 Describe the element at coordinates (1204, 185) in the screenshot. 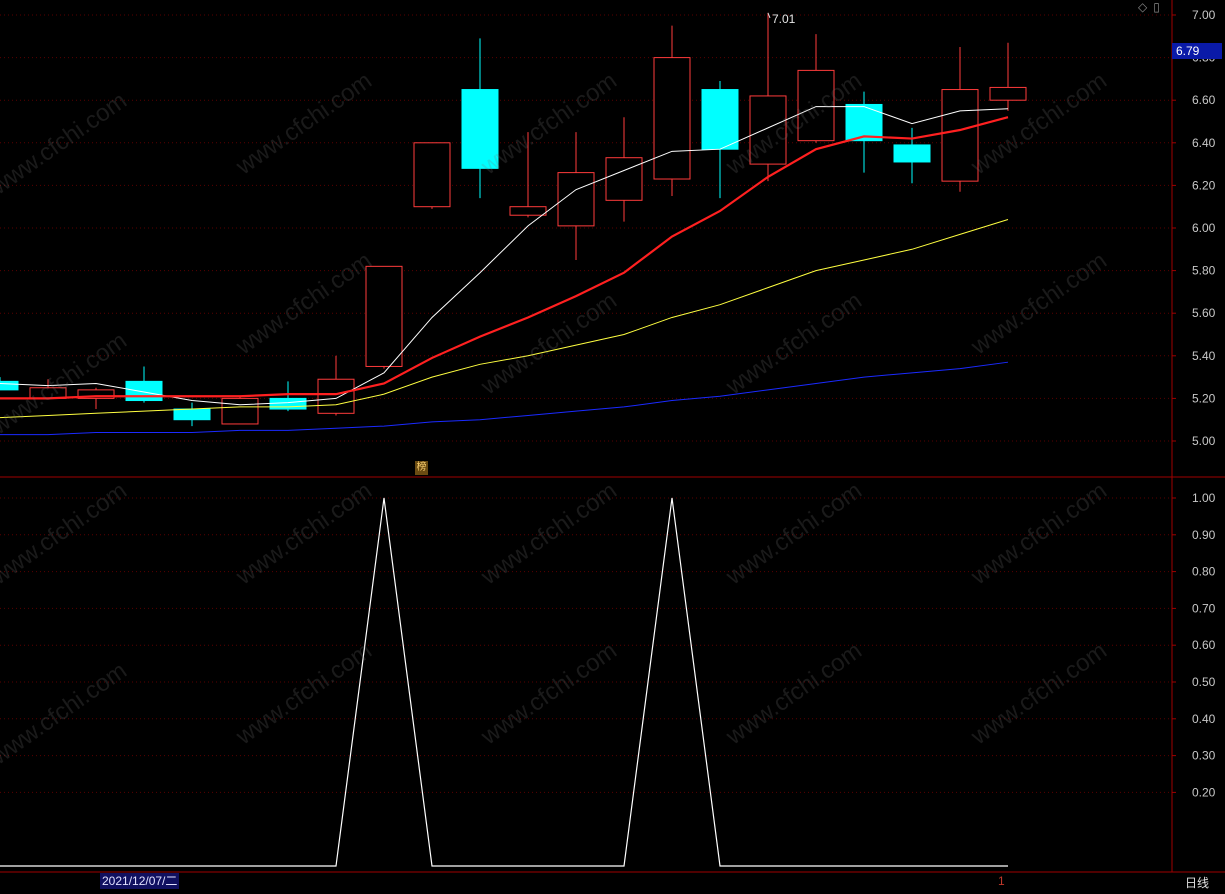

I see `y-tick-label: 6.20` at that location.